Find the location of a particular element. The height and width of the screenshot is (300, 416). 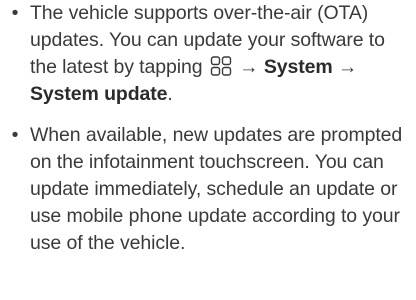

menu-path-system-update: System update is located at coordinates (99, 94).